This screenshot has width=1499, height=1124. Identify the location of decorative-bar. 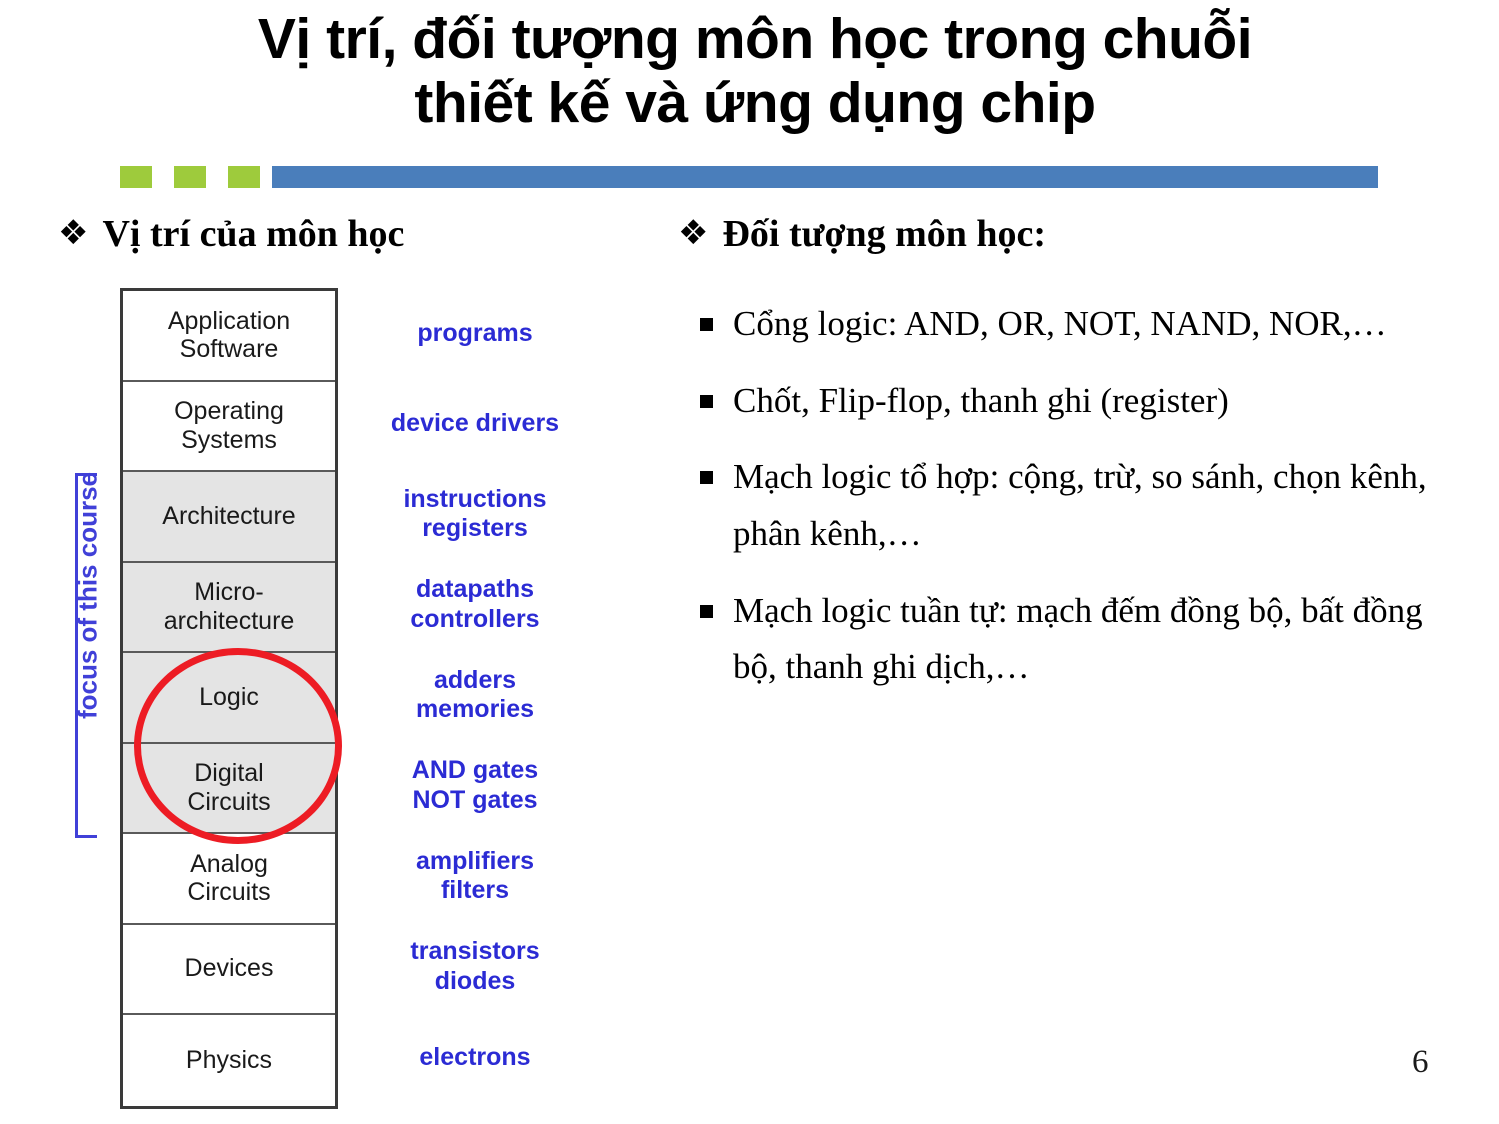
(749, 177).